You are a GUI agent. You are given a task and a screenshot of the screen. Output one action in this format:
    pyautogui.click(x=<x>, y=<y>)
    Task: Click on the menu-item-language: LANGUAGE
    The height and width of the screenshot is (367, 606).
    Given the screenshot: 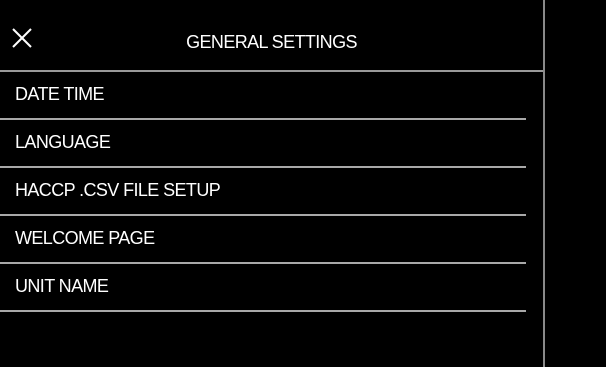 What is the action you would take?
    pyautogui.click(x=263, y=144)
    